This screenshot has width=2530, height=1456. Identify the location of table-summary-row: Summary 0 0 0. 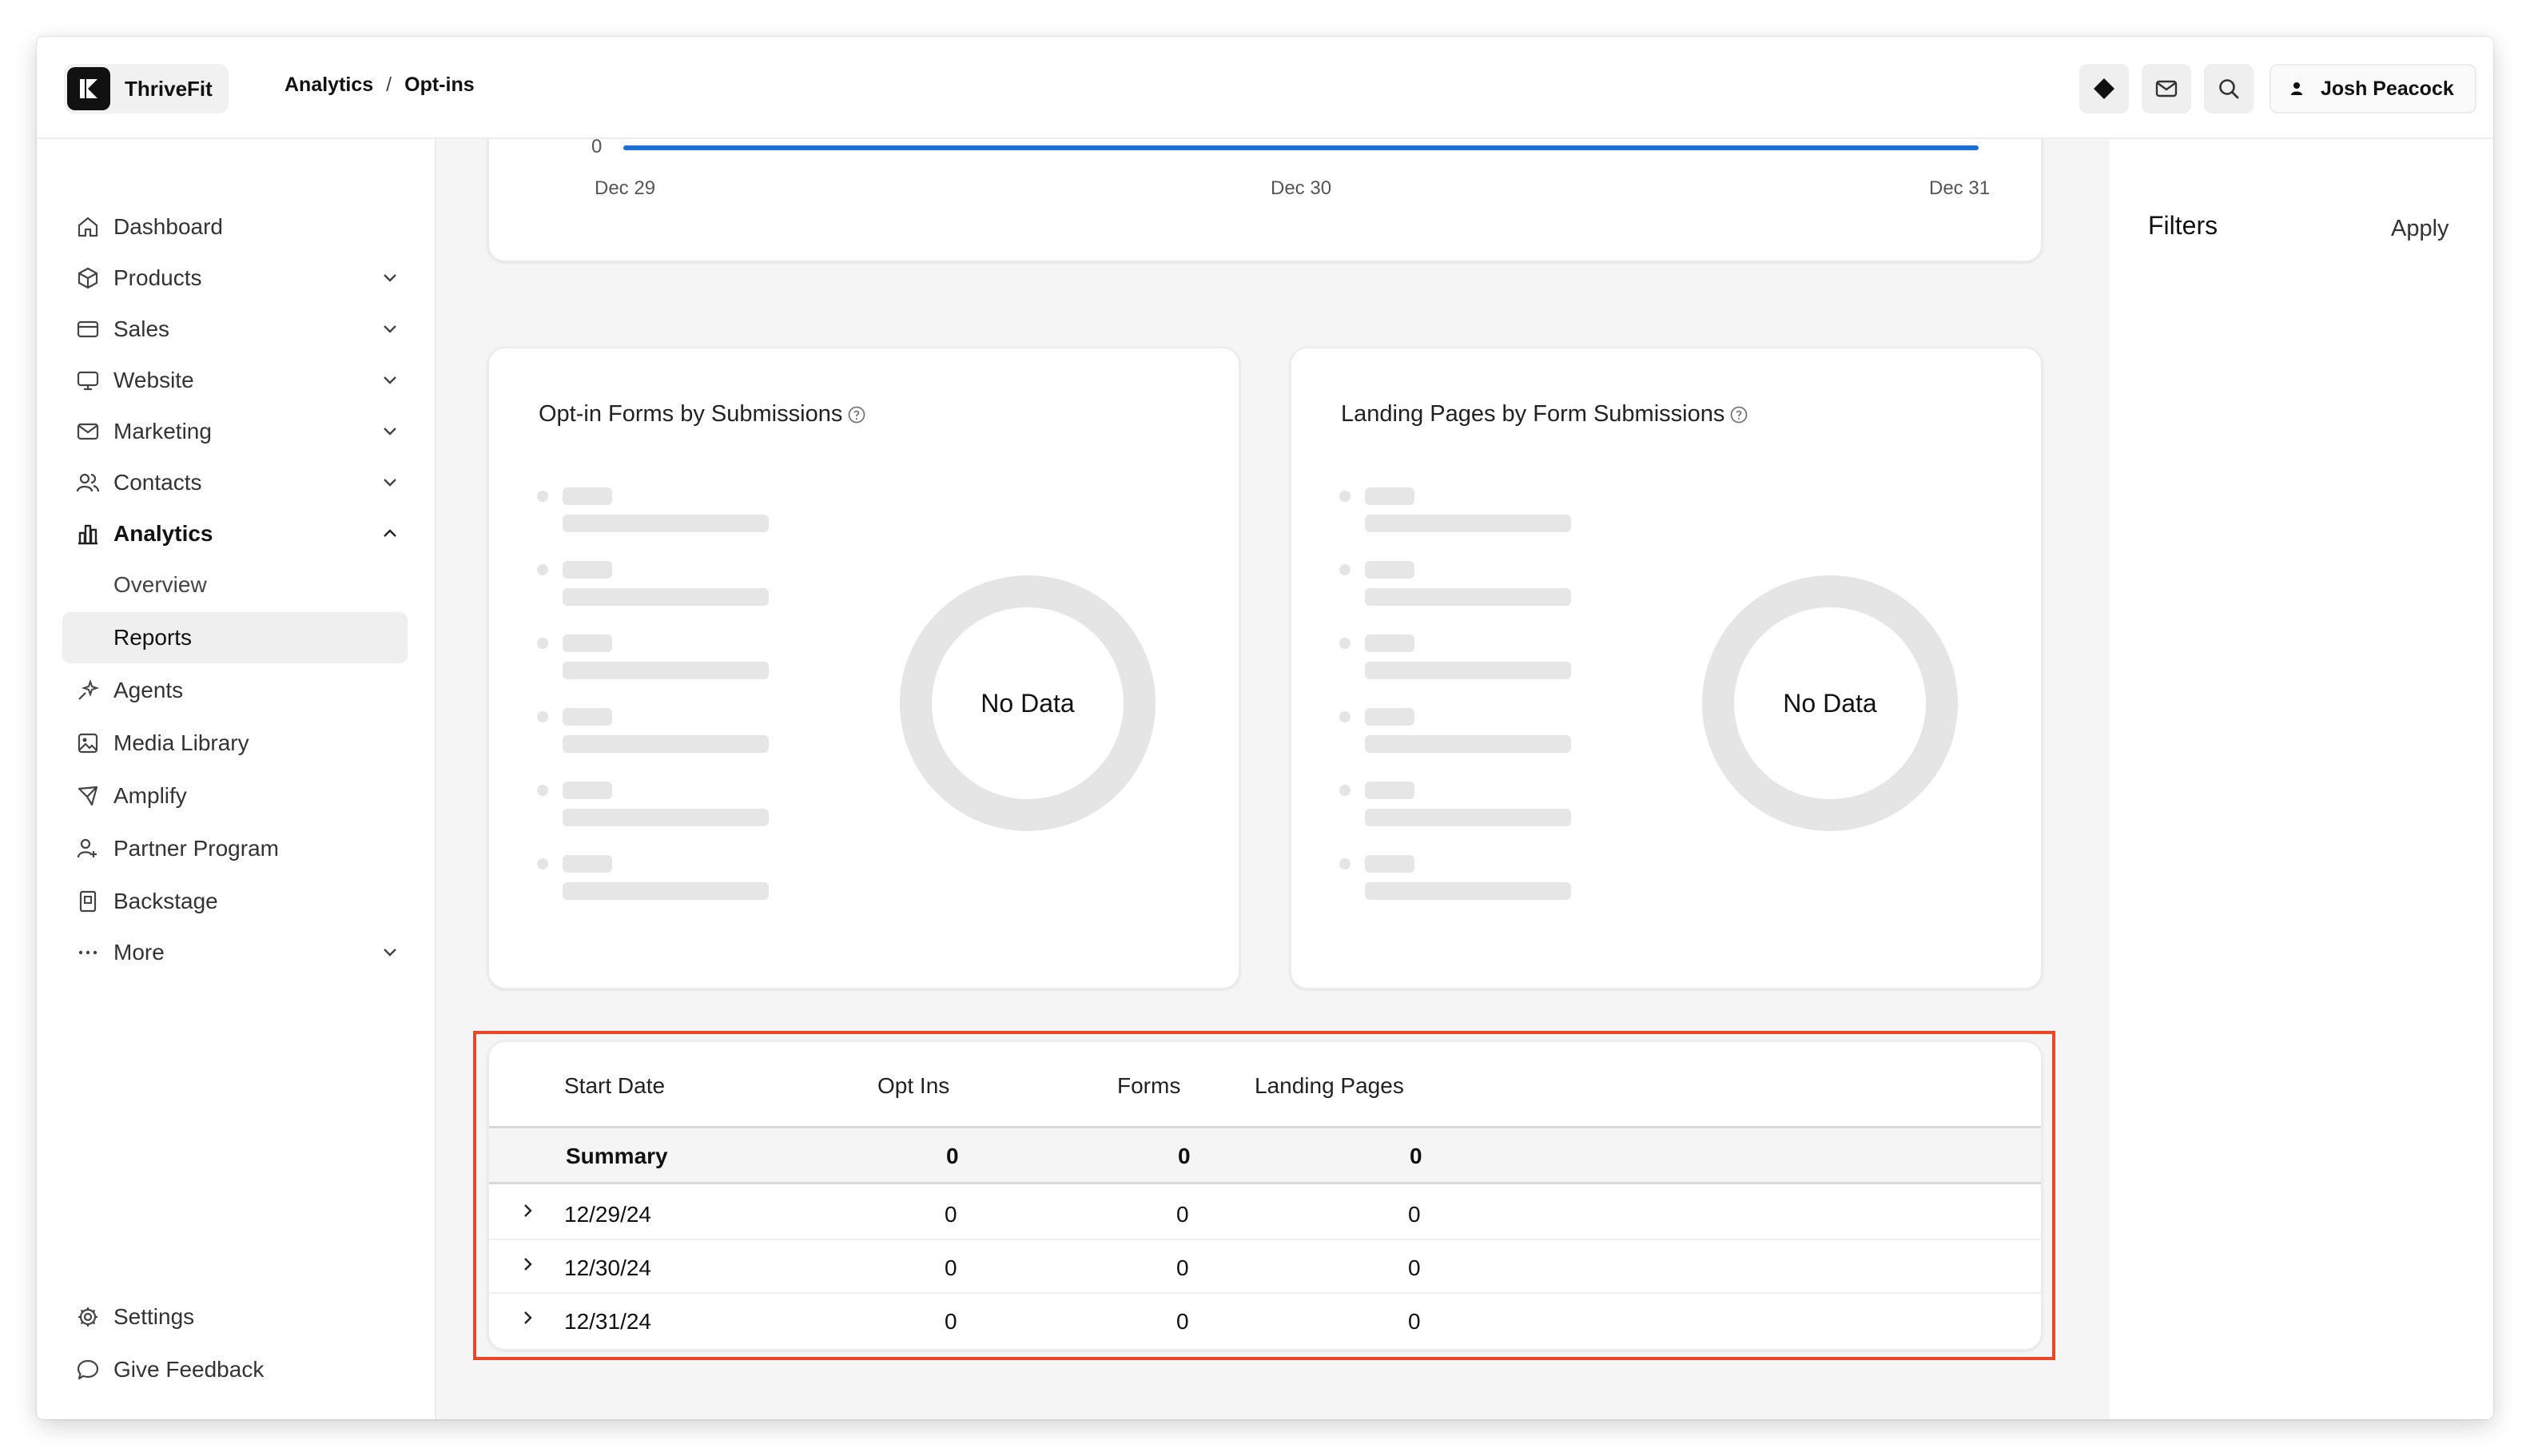
(1265, 1156).